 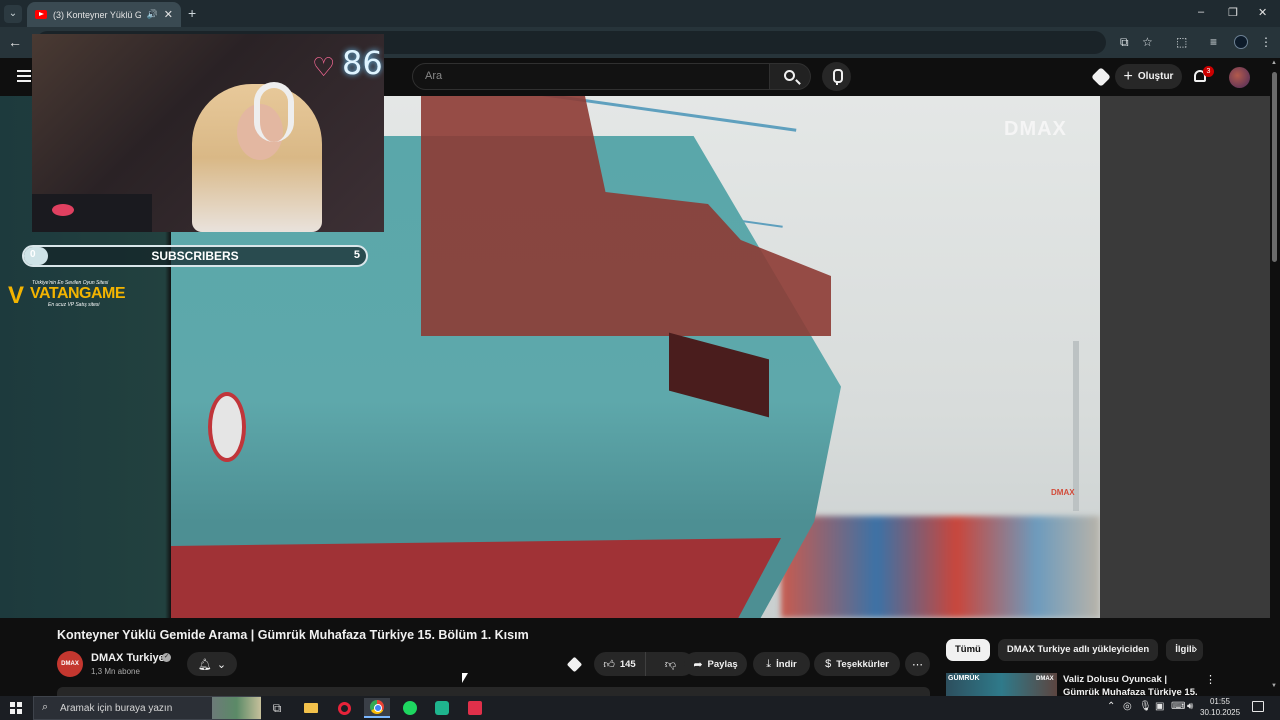 I want to click on download-button: ⤓ İndir, so click(x=781, y=664).